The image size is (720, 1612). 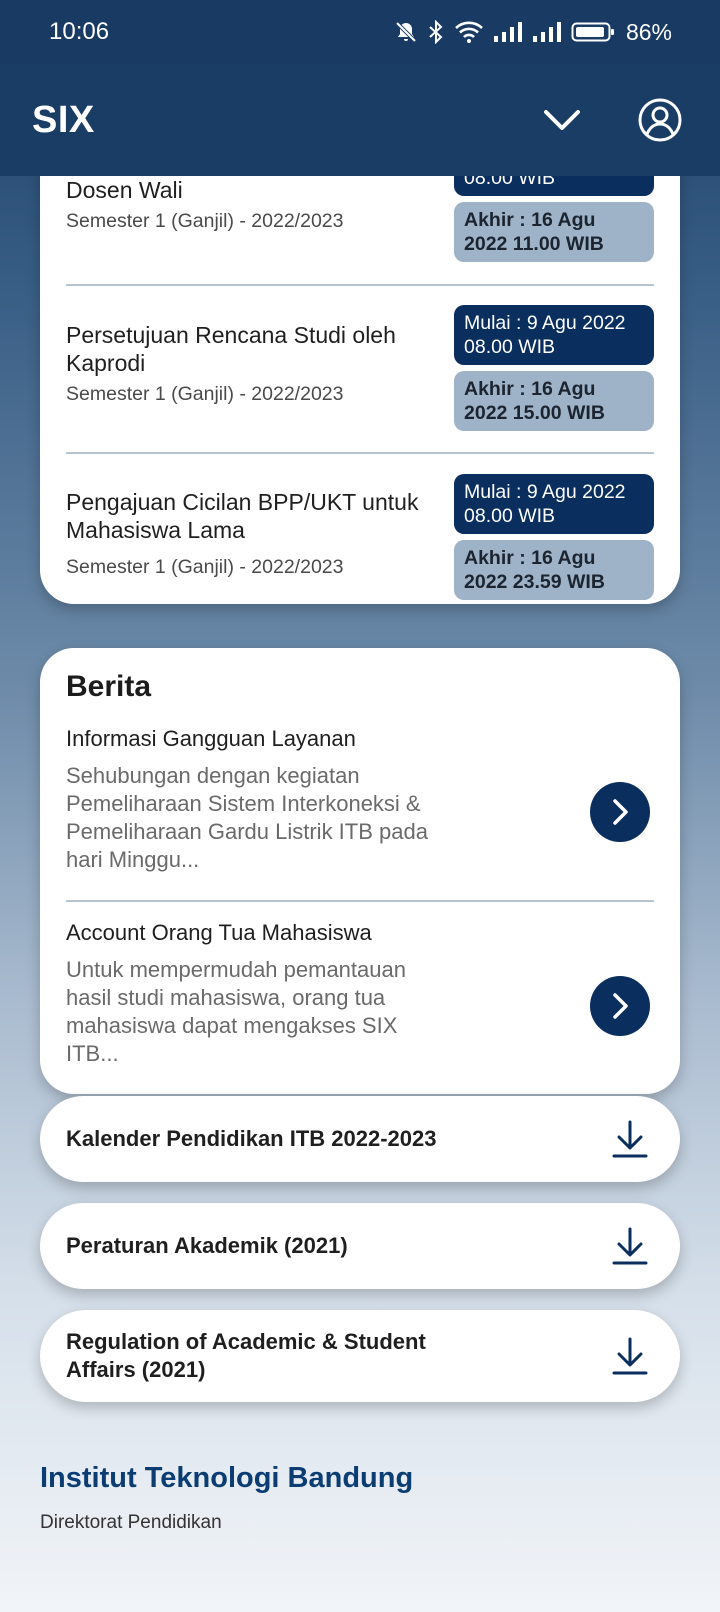 What do you see at coordinates (251, 1138) in the screenshot?
I see `download-label: Kalender Pendidikan ITB 2022-2023` at bounding box center [251, 1138].